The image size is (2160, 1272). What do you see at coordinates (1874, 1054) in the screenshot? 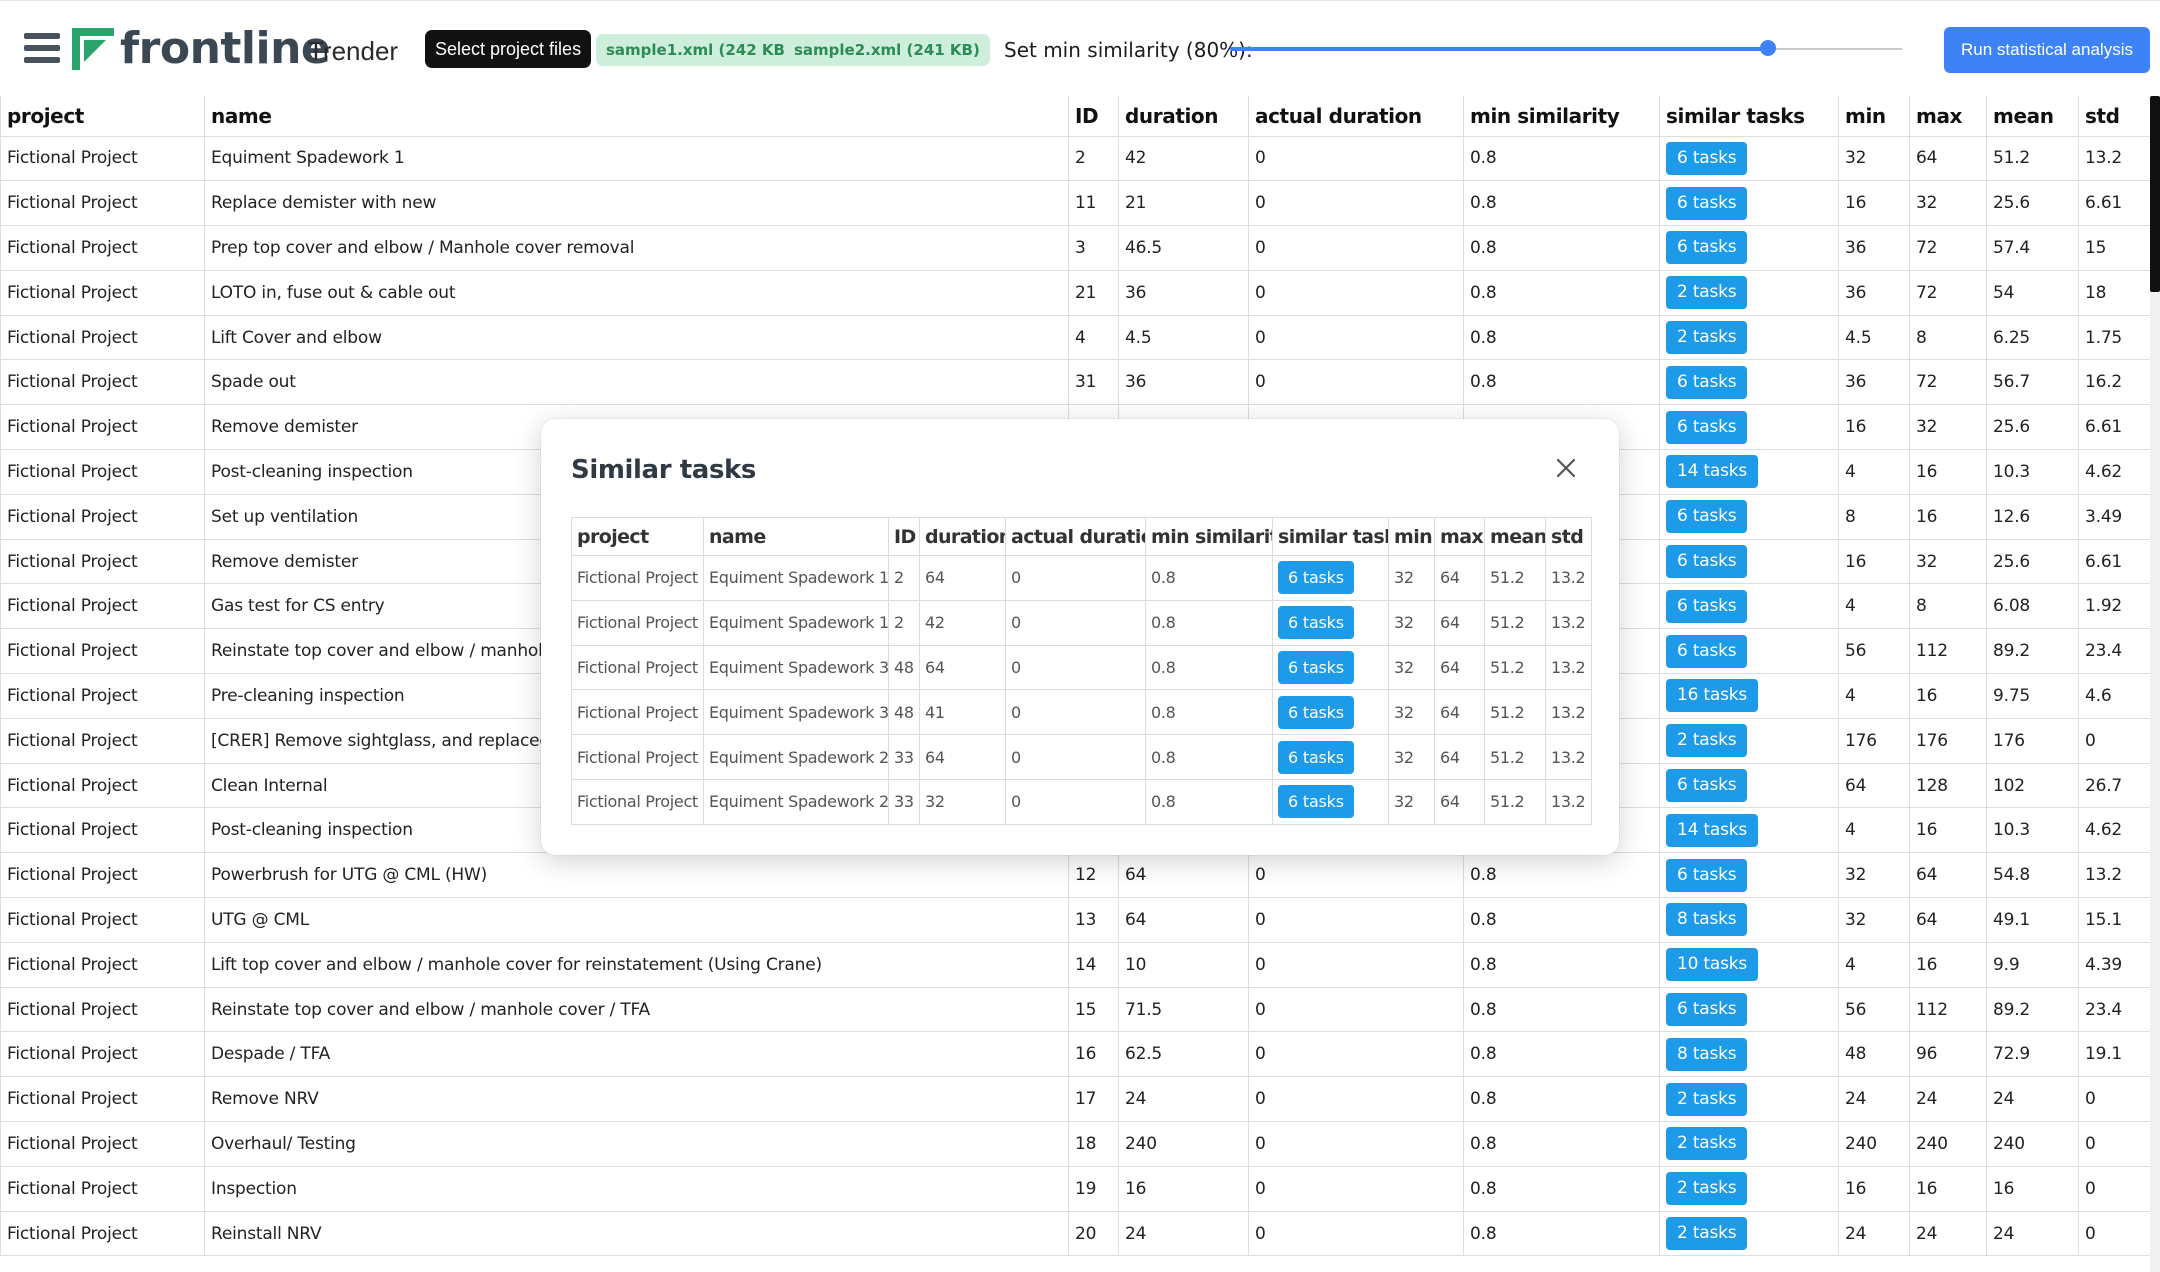
I see `cell-min: 48` at bounding box center [1874, 1054].